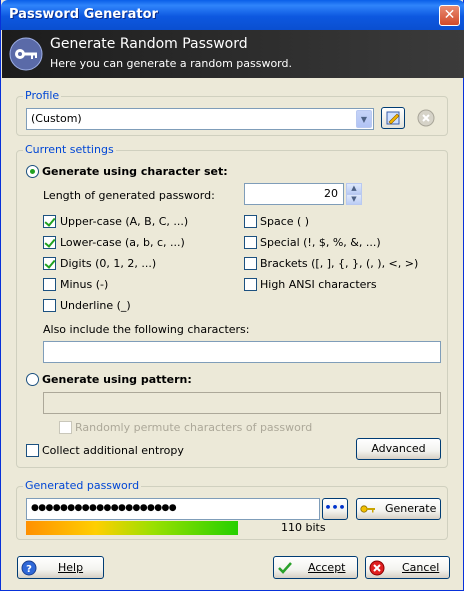  I want to click on quality-bar-track, so click(132, 528).